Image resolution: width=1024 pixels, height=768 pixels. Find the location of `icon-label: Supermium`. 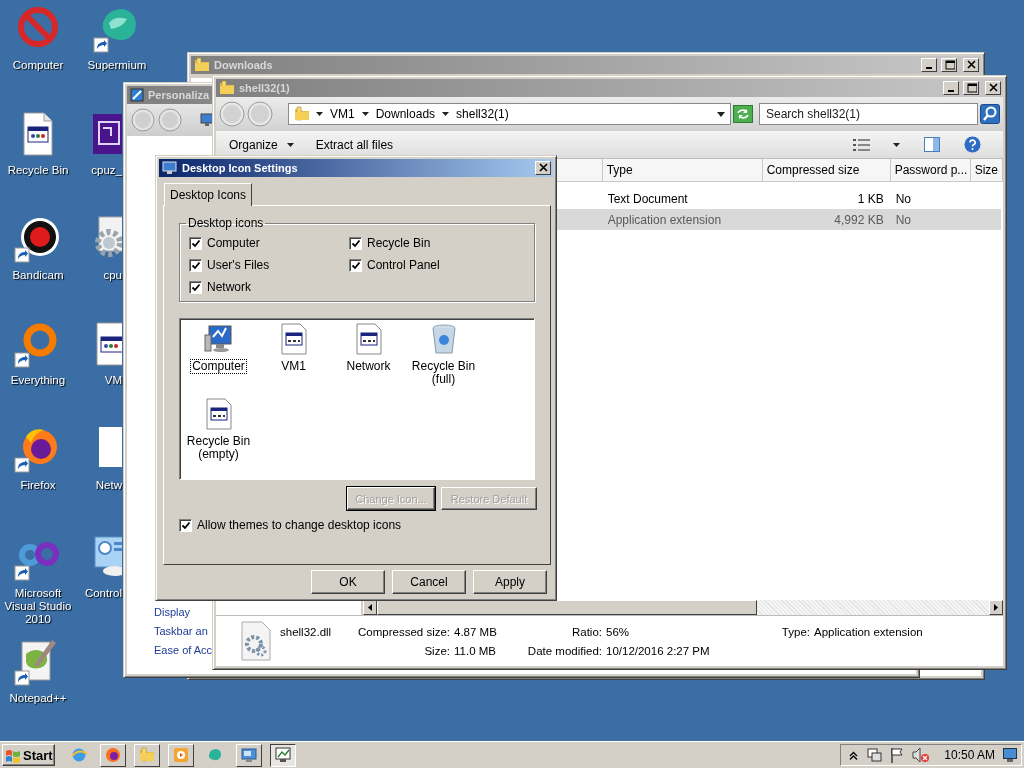

icon-label: Supermium is located at coordinates (117, 65).